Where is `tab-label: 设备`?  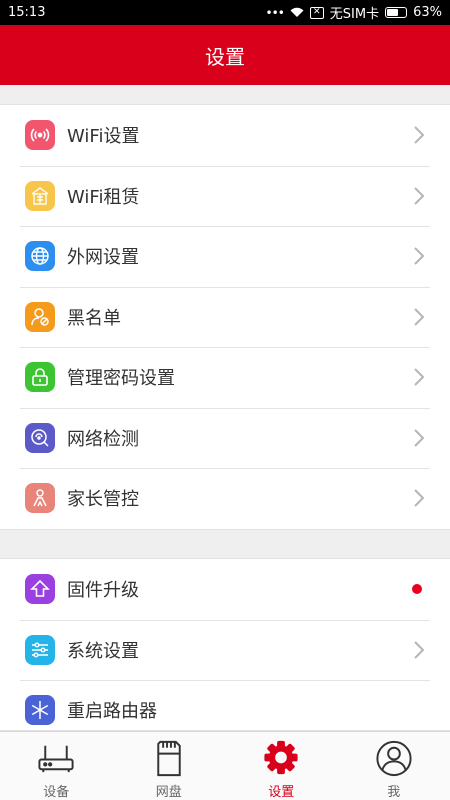
tab-label: 设备 is located at coordinates (56, 792).